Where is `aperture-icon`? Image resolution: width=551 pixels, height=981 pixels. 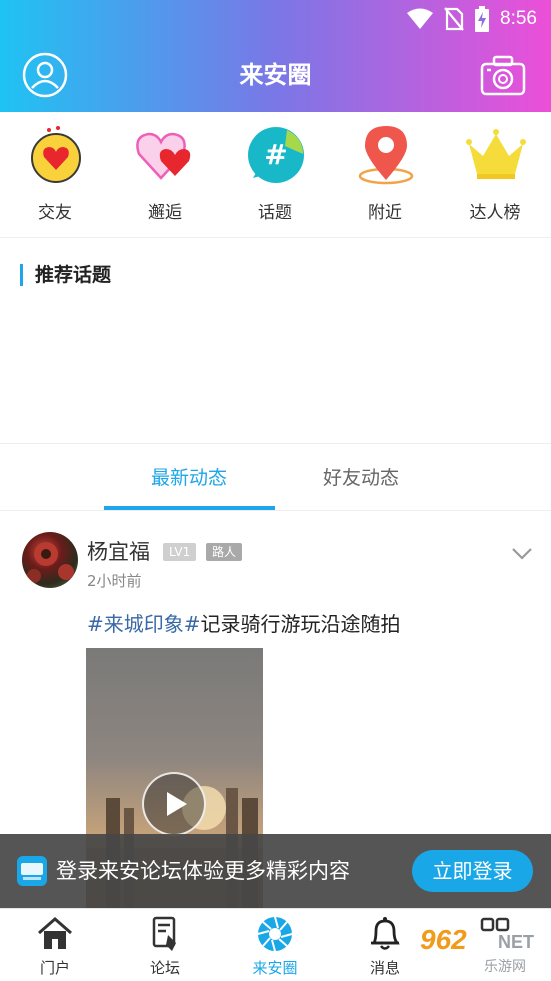 aperture-icon is located at coordinates (275, 934).